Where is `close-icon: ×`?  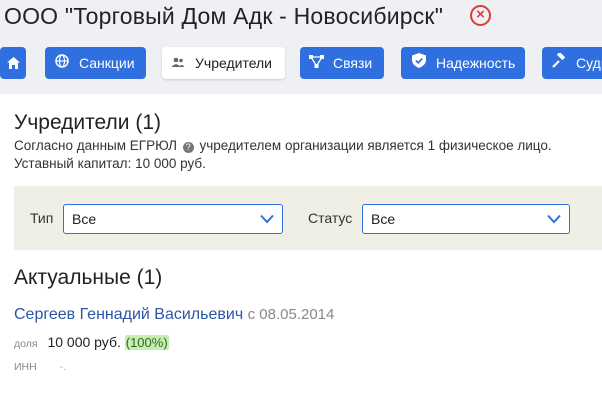 close-icon: × is located at coordinates (480, 15).